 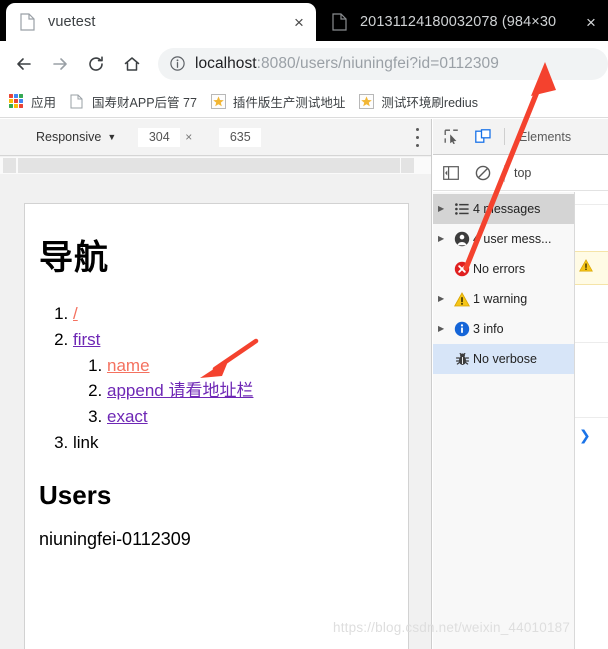 I want to click on chevron-down-icon: ▼, so click(x=112, y=137).